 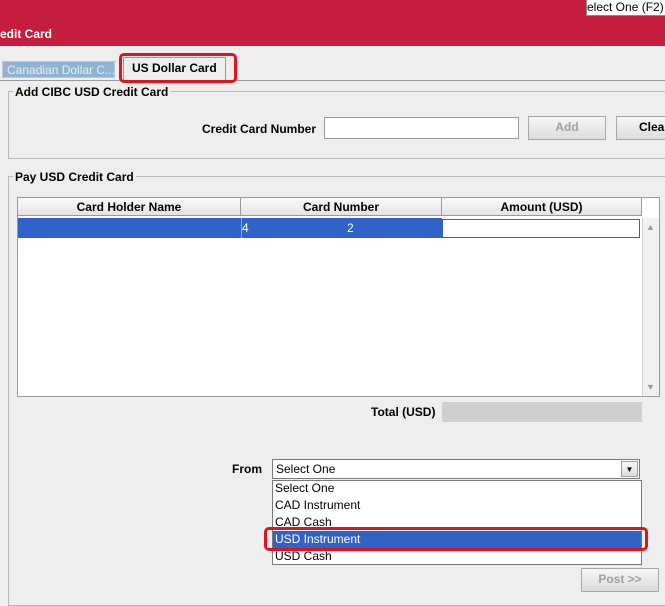 What do you see at coordinates (247, 469) in the screenshot?
I see `from-label: From` at bounding box center [247, 469].